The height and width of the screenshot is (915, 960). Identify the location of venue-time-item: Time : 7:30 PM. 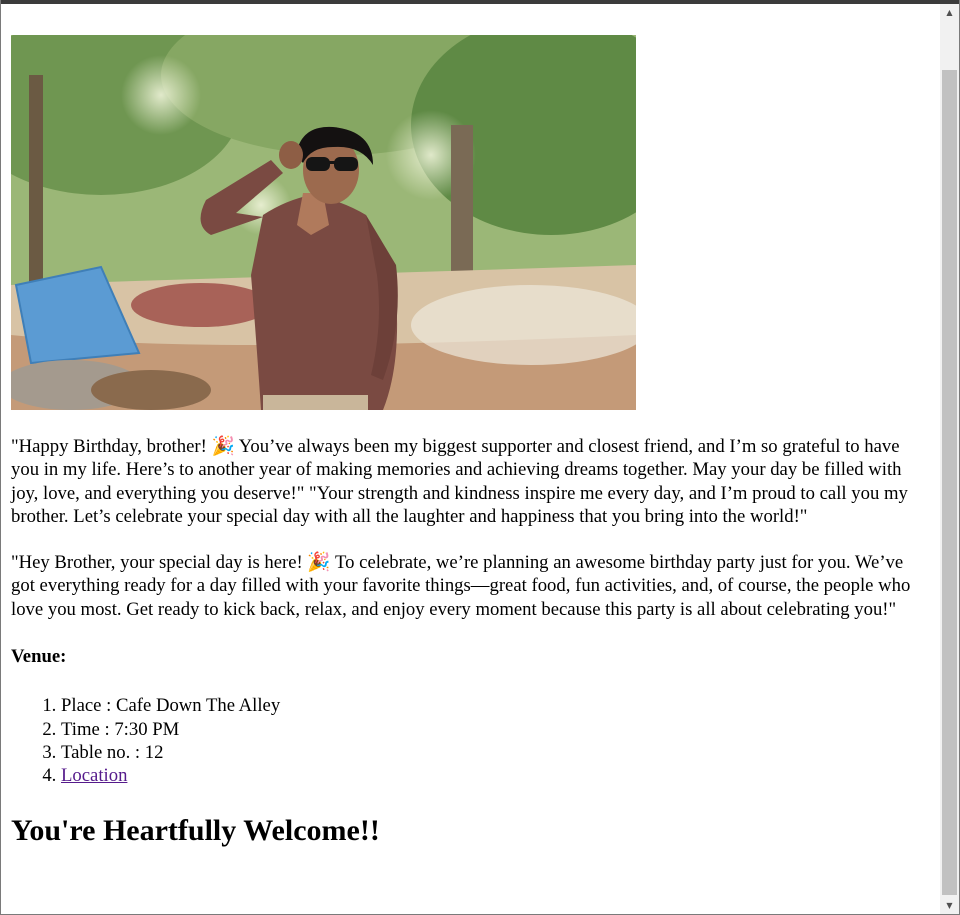
(495, 729).